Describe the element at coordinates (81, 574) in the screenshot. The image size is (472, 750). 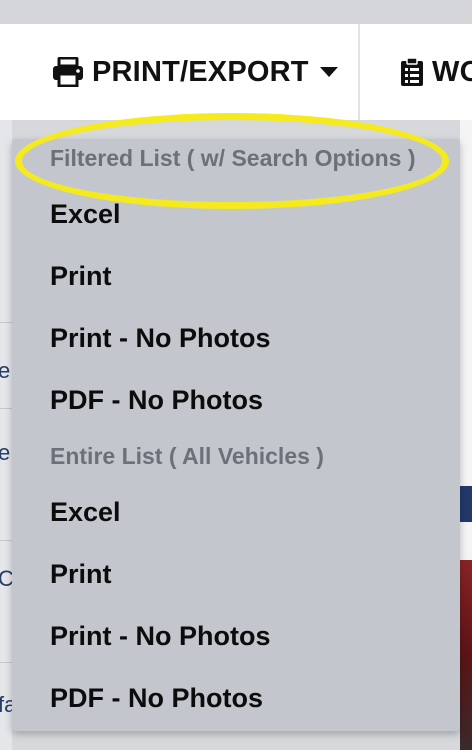
I see `entire-print-item: Print` at that location.